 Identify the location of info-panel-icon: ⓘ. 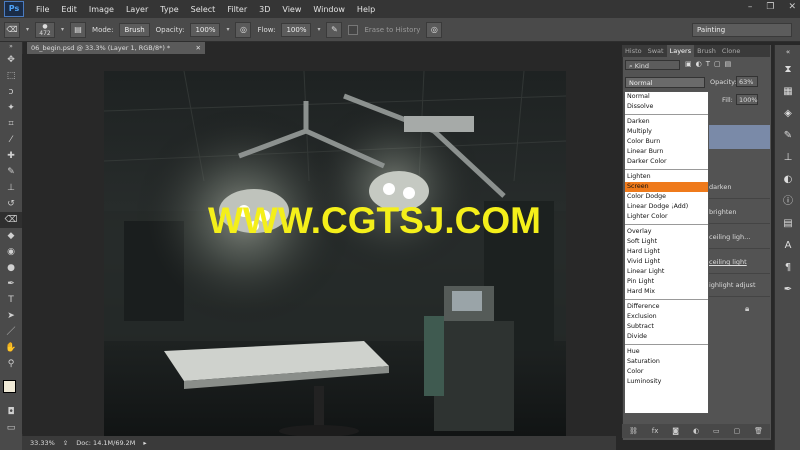
(787, 202).